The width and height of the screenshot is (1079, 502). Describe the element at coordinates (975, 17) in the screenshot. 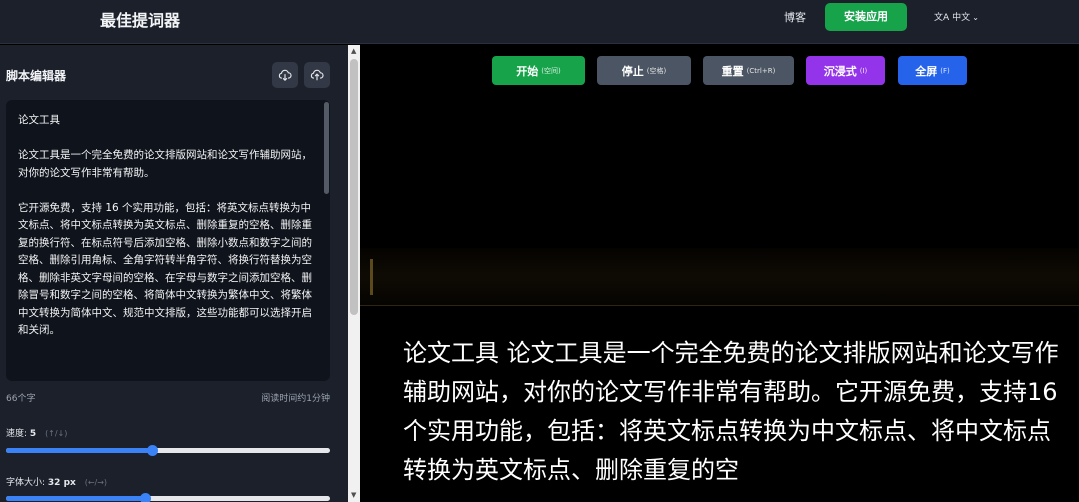

I see `chevron-down-icon: ⌄` at that location.